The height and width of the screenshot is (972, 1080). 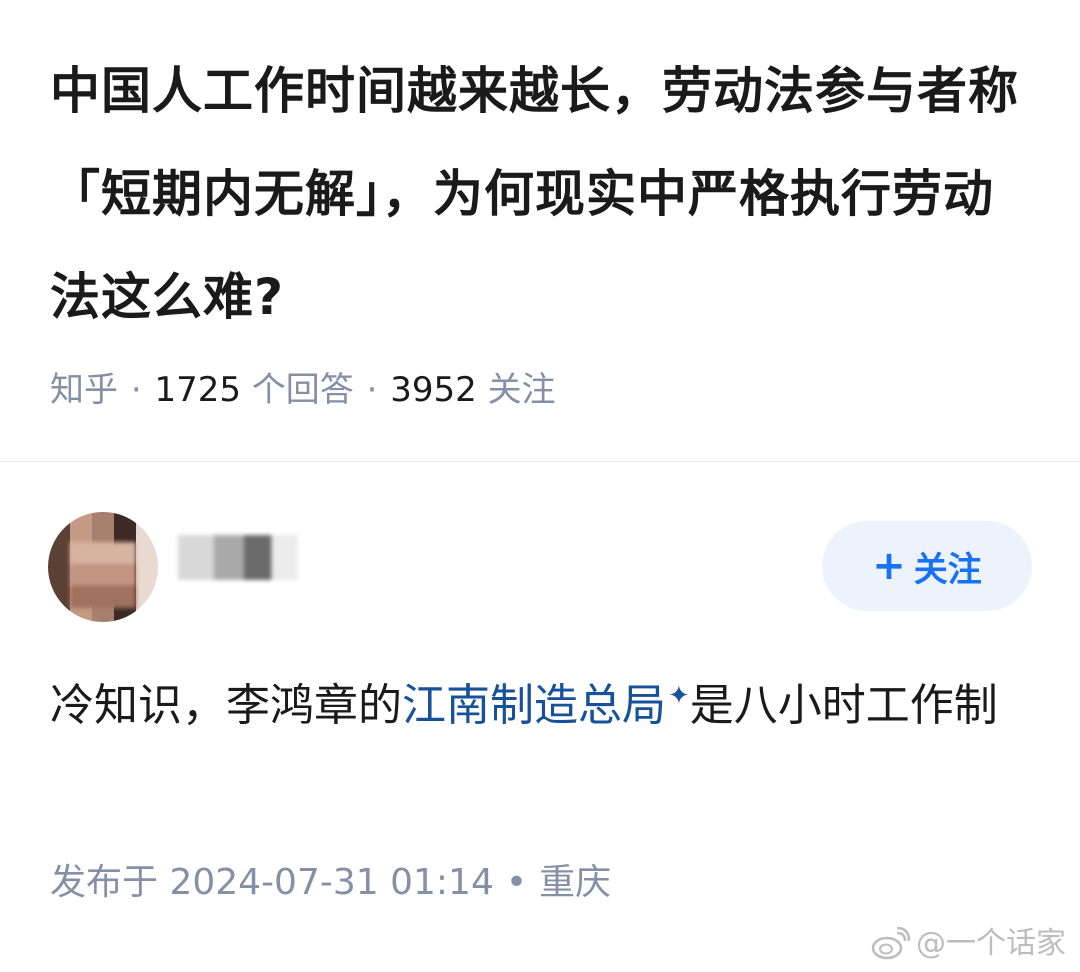 I want to click on followers-count: 3952, so click(x=433, y=390).